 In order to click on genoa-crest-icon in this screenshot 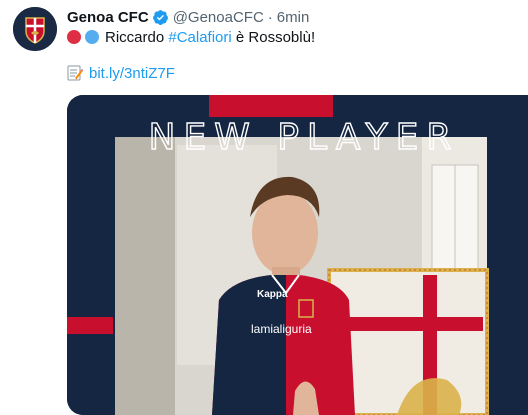, I will do `click(35, 29)`.